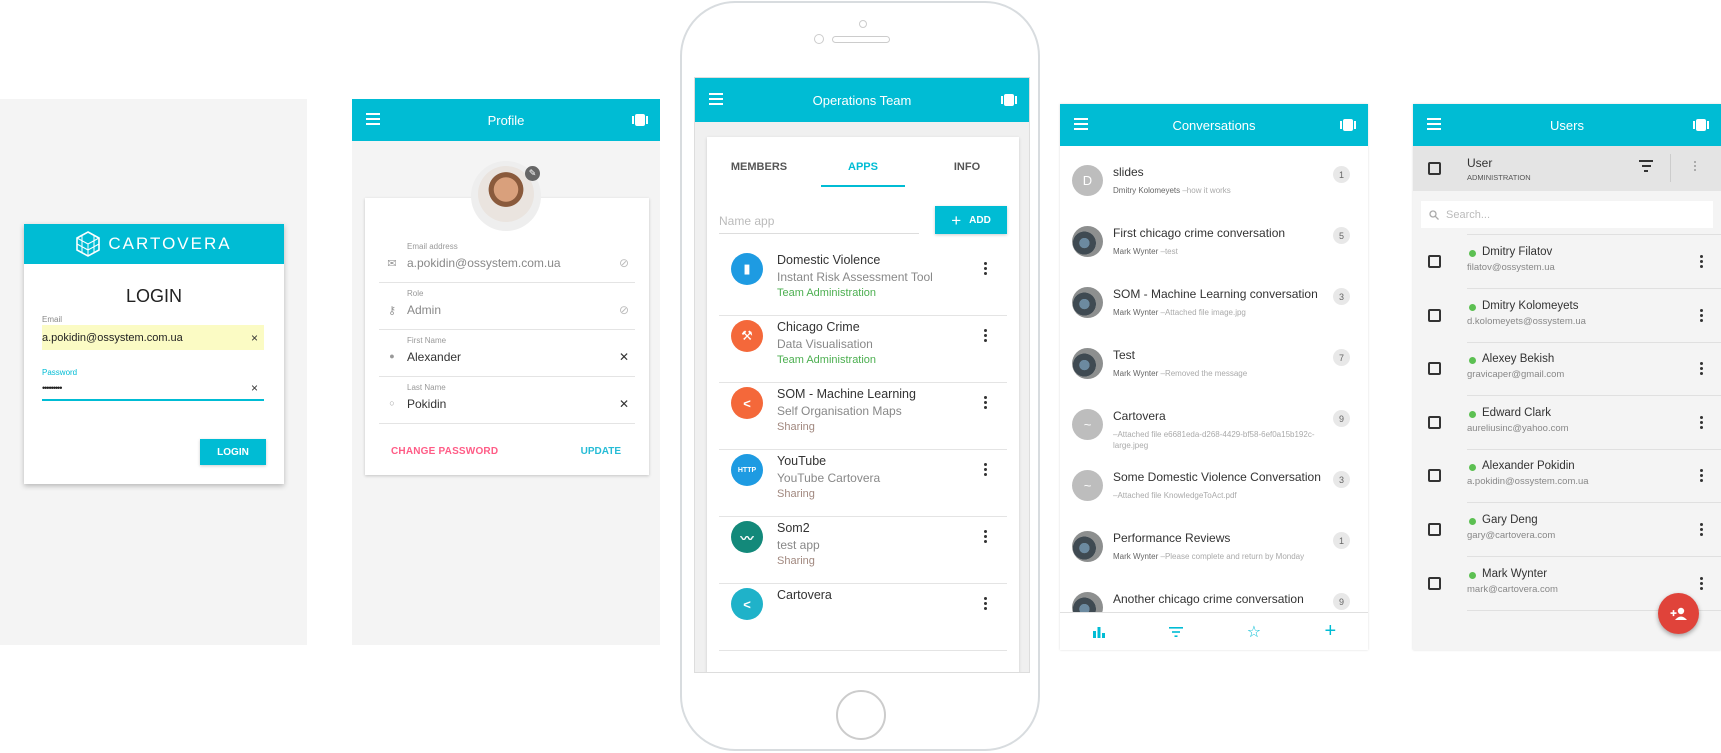 The width and height of the screenshot is (1721, 753). What do you see at coordinates (863, 172) in the screenshot?
I see `tab-apps: APPS` at bounding box center [863, 172].